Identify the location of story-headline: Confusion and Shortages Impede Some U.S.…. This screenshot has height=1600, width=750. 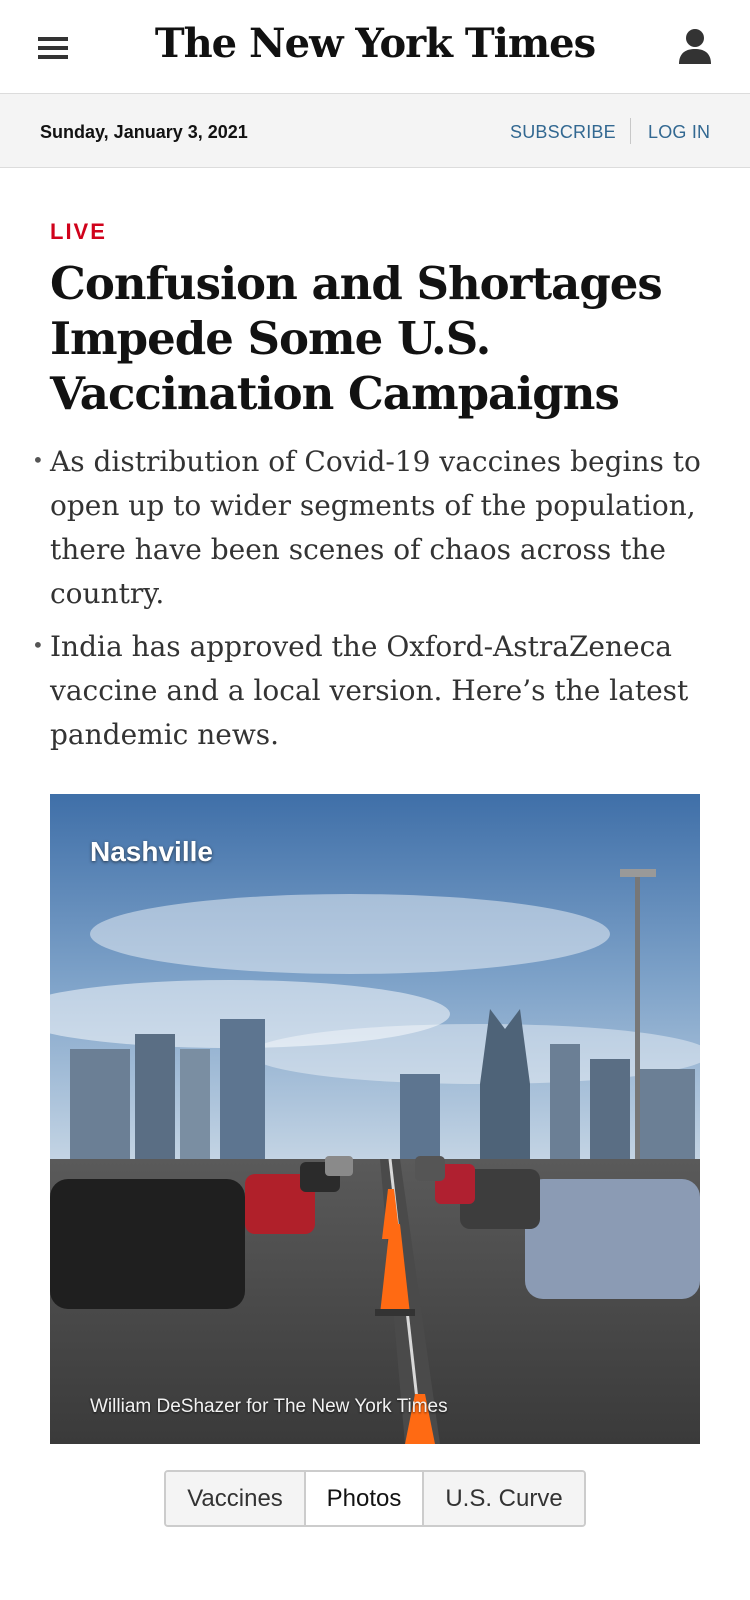
(375, 338).